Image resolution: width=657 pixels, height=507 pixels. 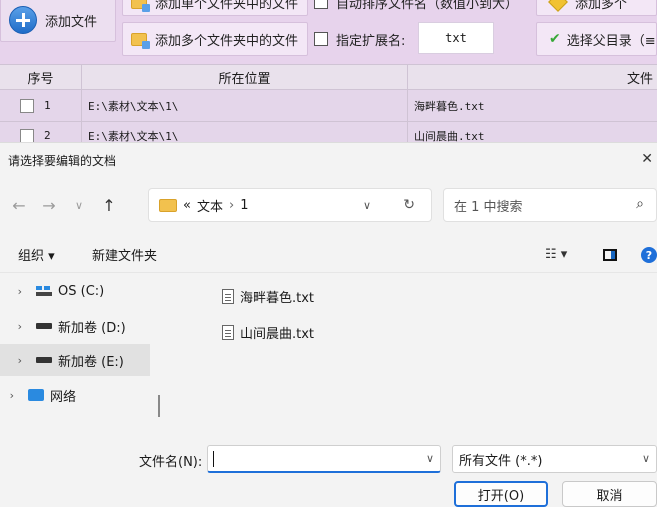 What do you see at coordinates (611, 41) in the screenshot?
I see `select-parent-label: 选择父目录（≡` at bounding box center [611, 41].